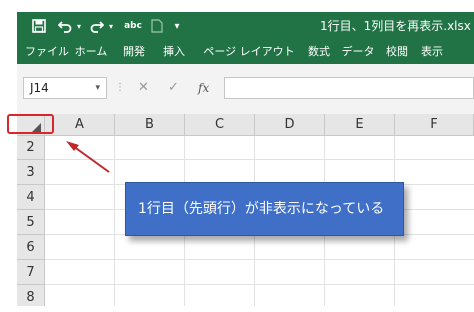 Image resolution: width=474 pixels, height=312 pixels. What do you see at coordinates (264, 209) in the screenshot?
I see `callout-box: 1行目（先頭行）が非表示になっている` at bounding box center [264, 209].